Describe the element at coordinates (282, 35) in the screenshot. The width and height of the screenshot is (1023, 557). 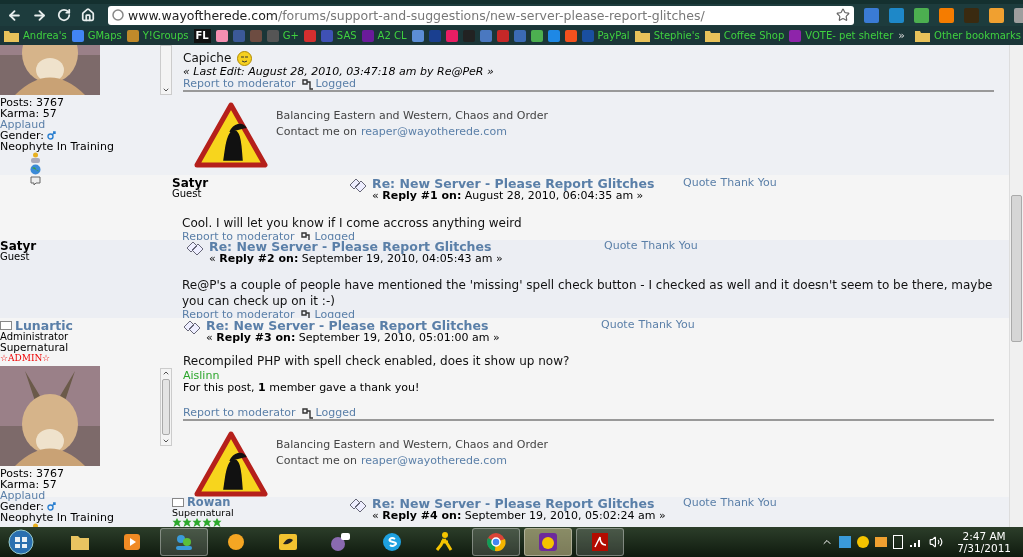
I see `bookmark: G+` at that location.